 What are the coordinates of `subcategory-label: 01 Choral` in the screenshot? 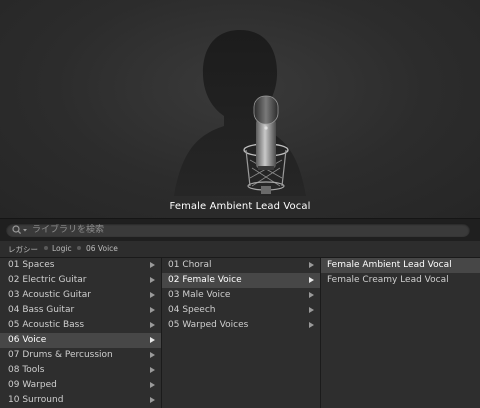 It's located at (190, 265).